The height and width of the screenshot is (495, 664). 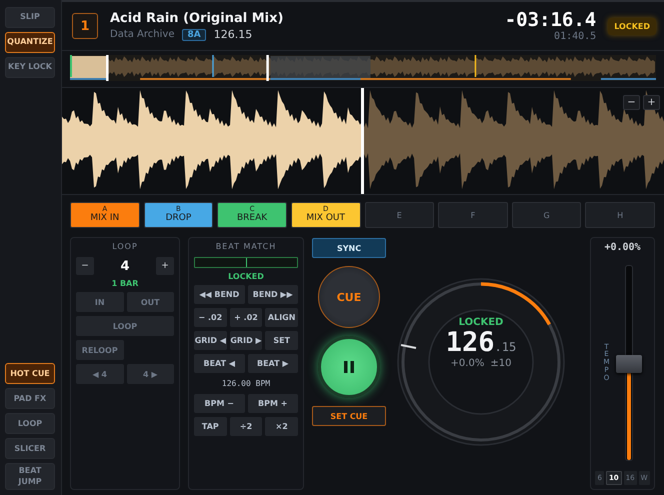 What do you see at coordinates (363, 68) in the screenshot?
I see `overview-waveform-drawing` at bounding box center [363, 68].